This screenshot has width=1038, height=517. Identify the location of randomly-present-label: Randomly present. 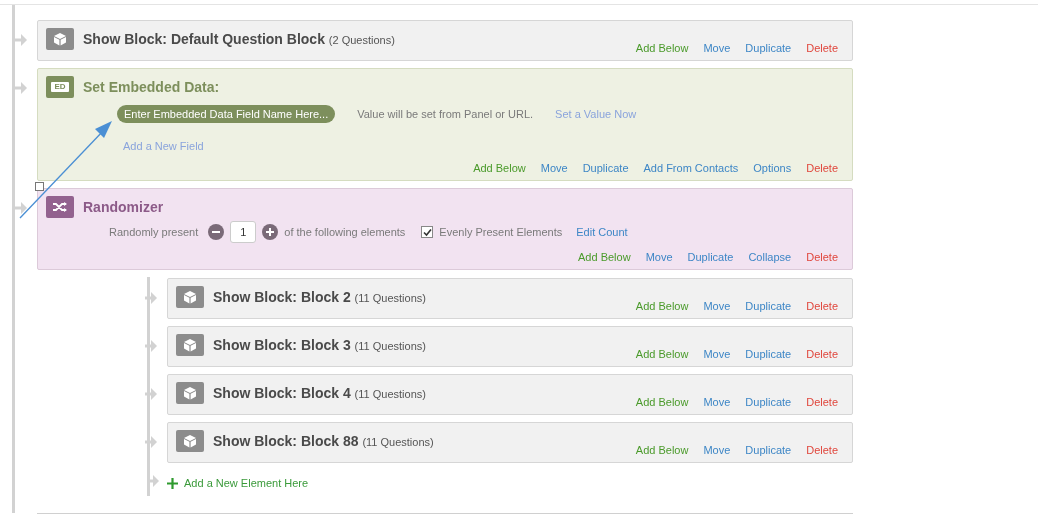
(154, 232).